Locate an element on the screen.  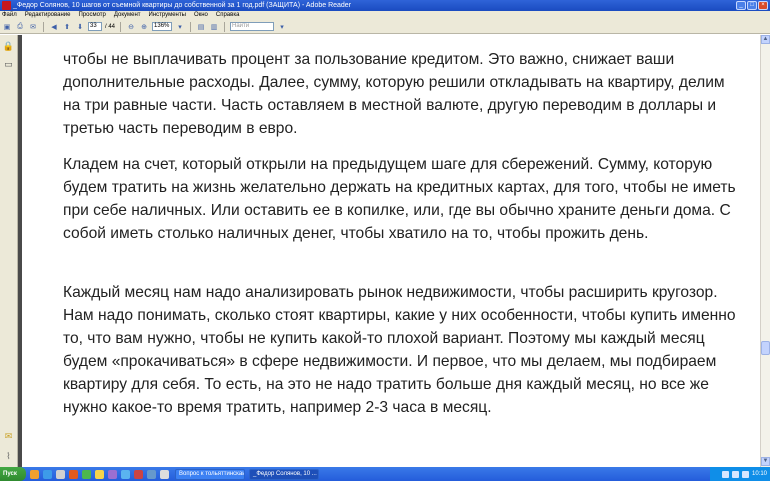
start-label: Пуск is located at coordinates (10, 474).